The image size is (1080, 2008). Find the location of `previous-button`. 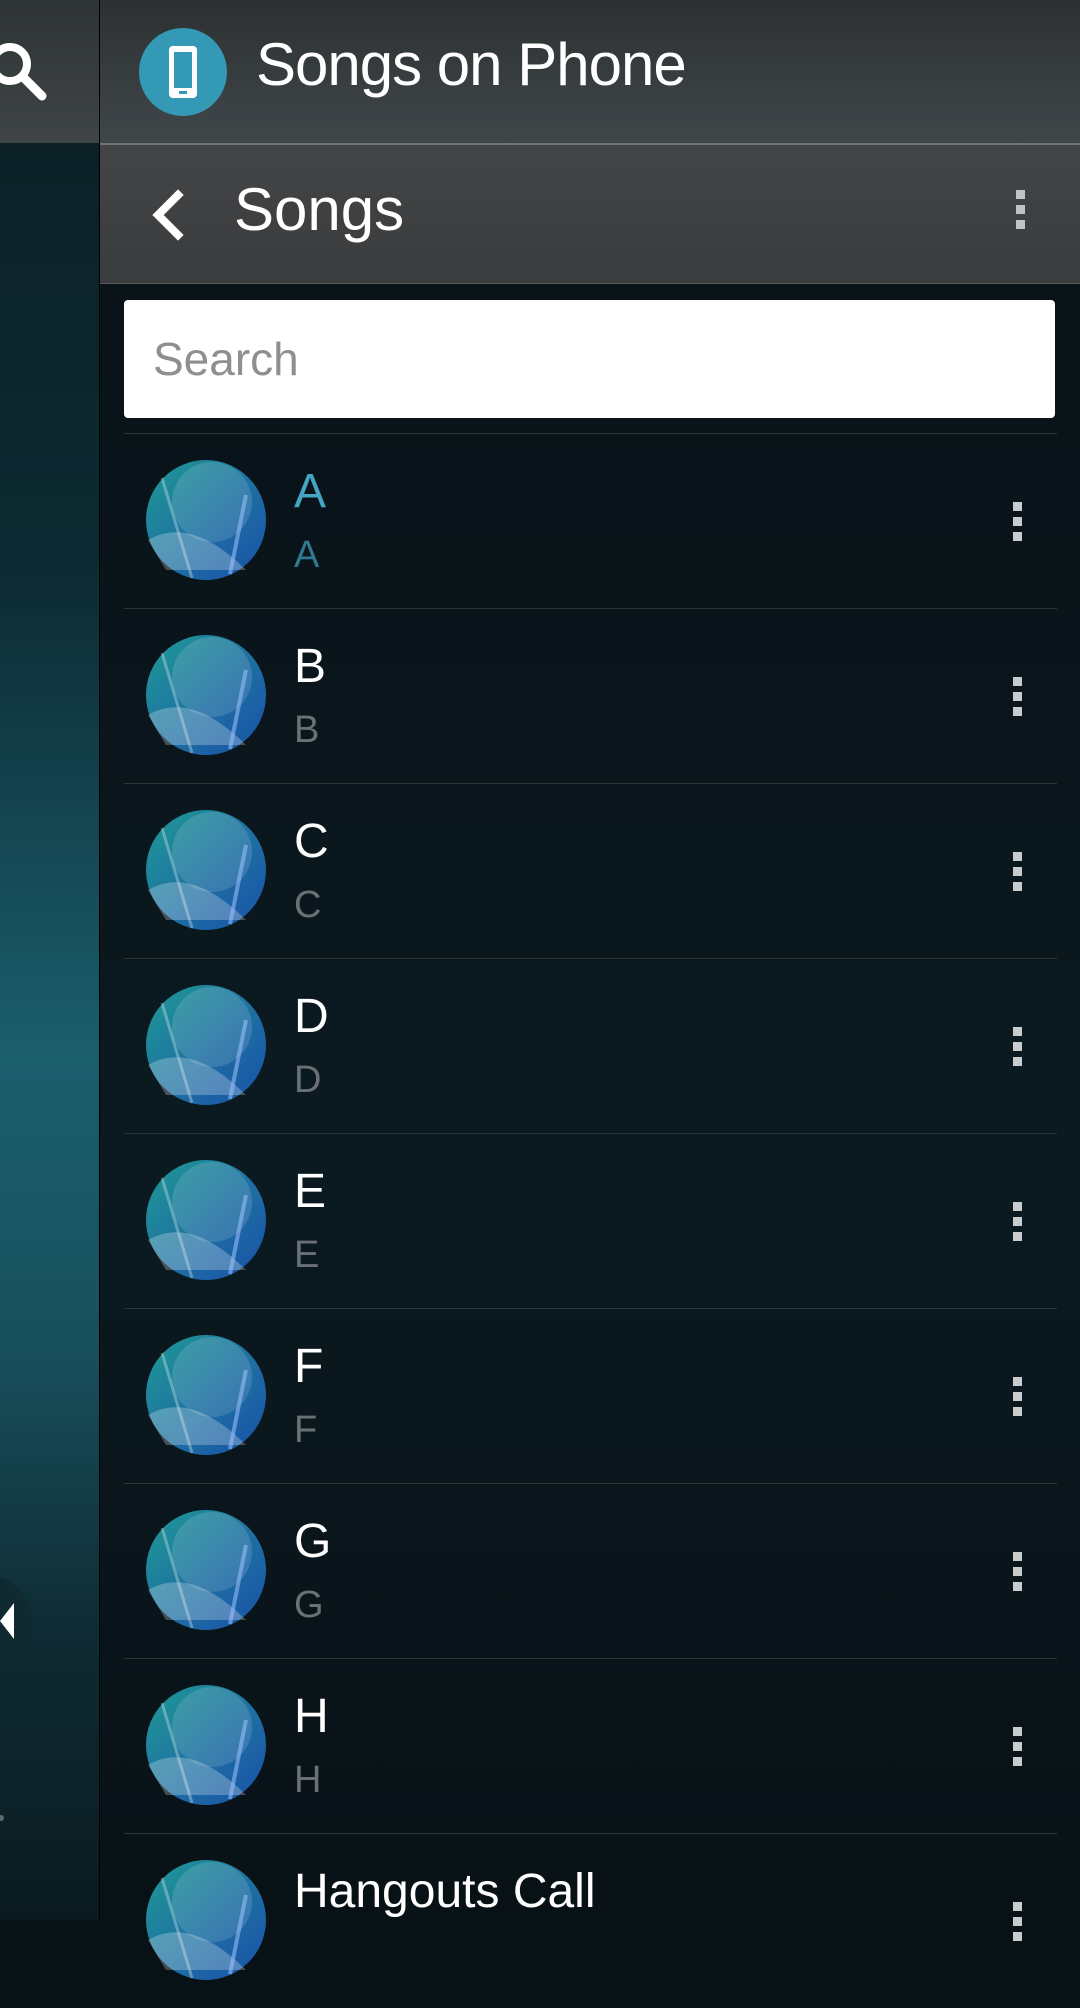

previous-button is located at coordinates (16, 1621).